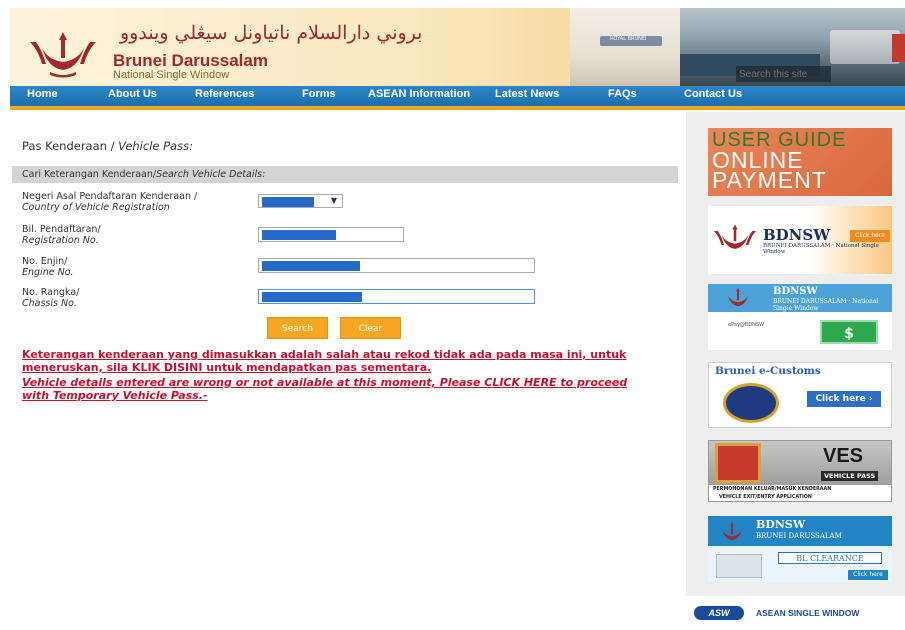 Image resolution: width=905 pixels, height=630 pixels. I want to click on registration-input, so click(331, 234).